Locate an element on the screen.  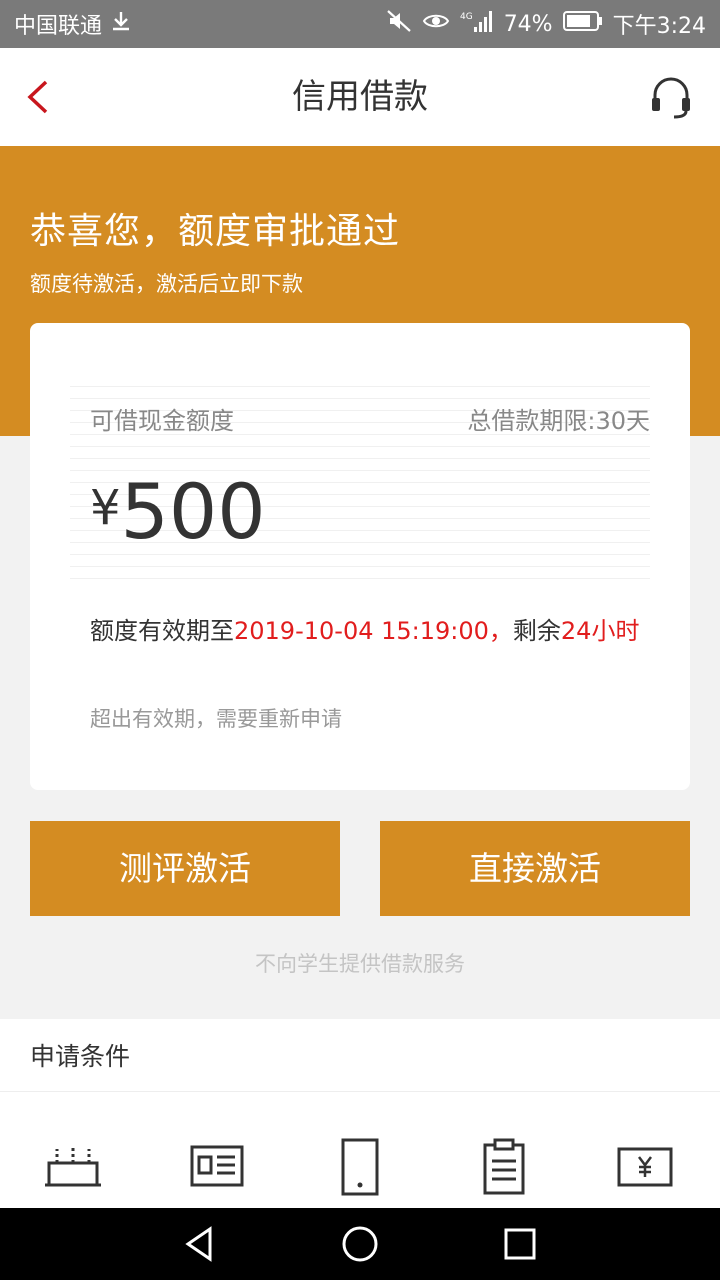
conditions-icons is located at coordinates (360, 1167).